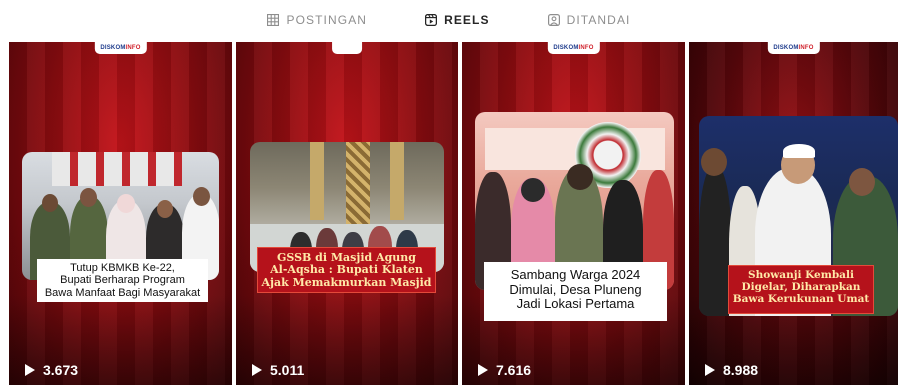 The height and width of the screenshot is (385, 898). What do you see at coordinates (504, 370) in the screenshot?
I see `play-count: 7.616` at bounding box center [504, 370].